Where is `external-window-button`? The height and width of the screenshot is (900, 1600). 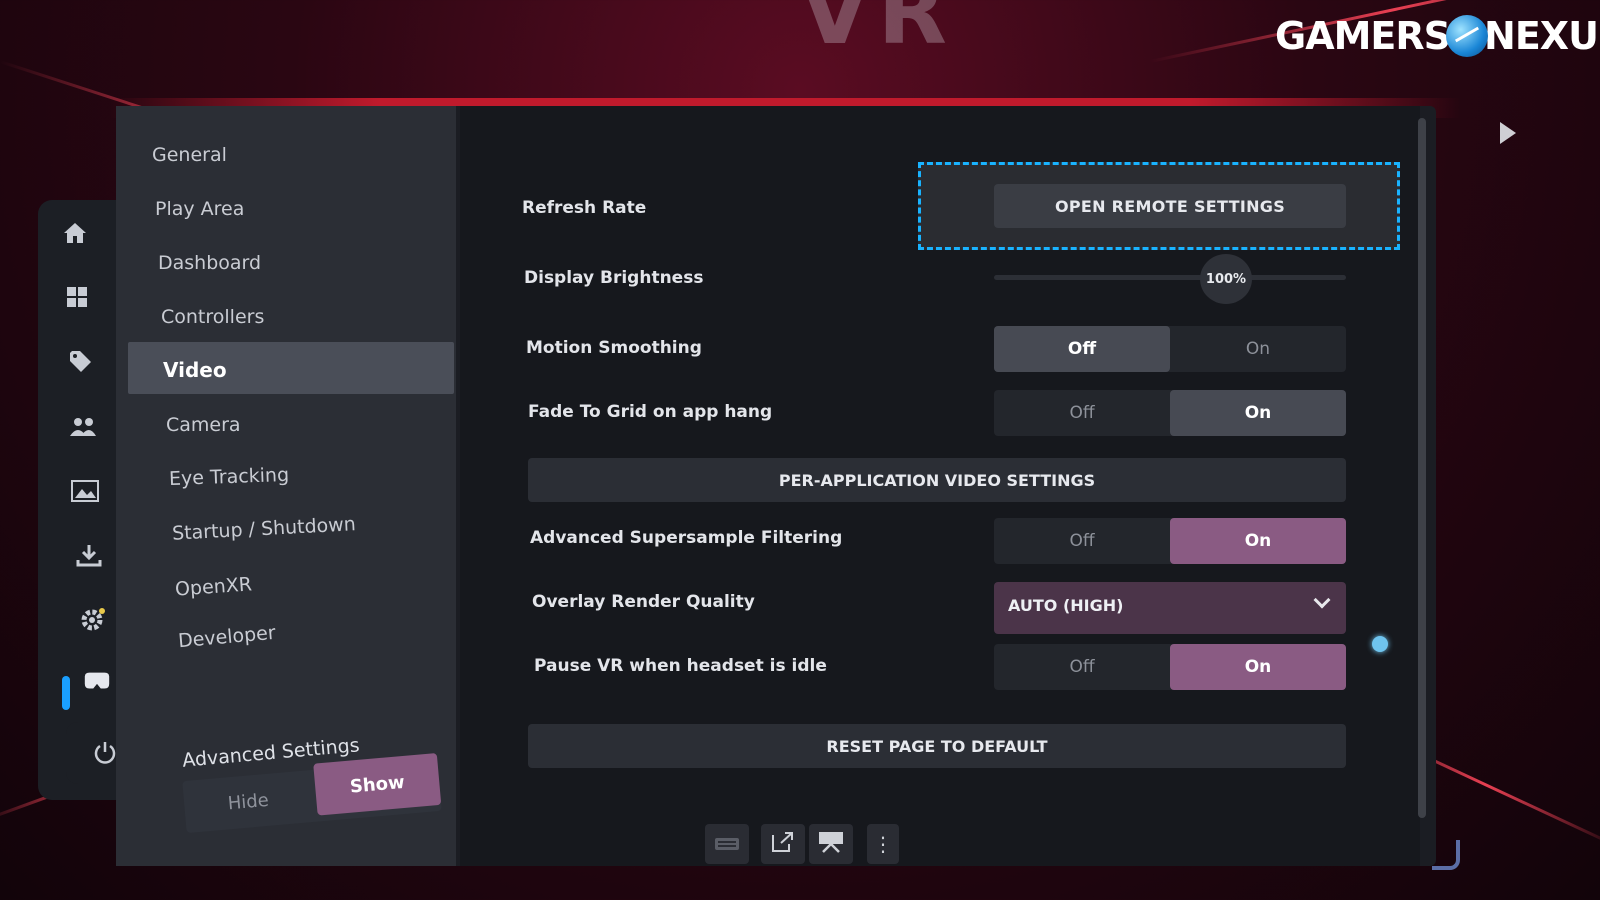
external-window-button is located at coordinates (783, 844).